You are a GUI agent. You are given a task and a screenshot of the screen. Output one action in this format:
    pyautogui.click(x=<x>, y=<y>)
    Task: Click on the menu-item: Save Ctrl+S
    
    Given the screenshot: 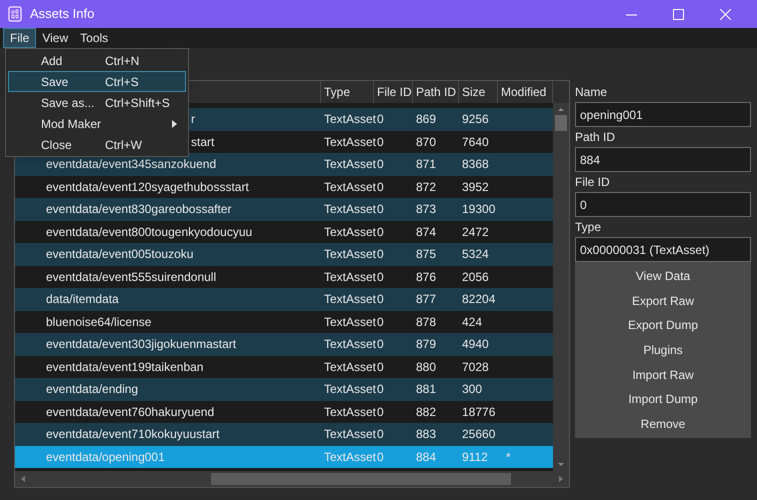 What is the action you would take?
    pyautogui.click(x=97, y=81)
    